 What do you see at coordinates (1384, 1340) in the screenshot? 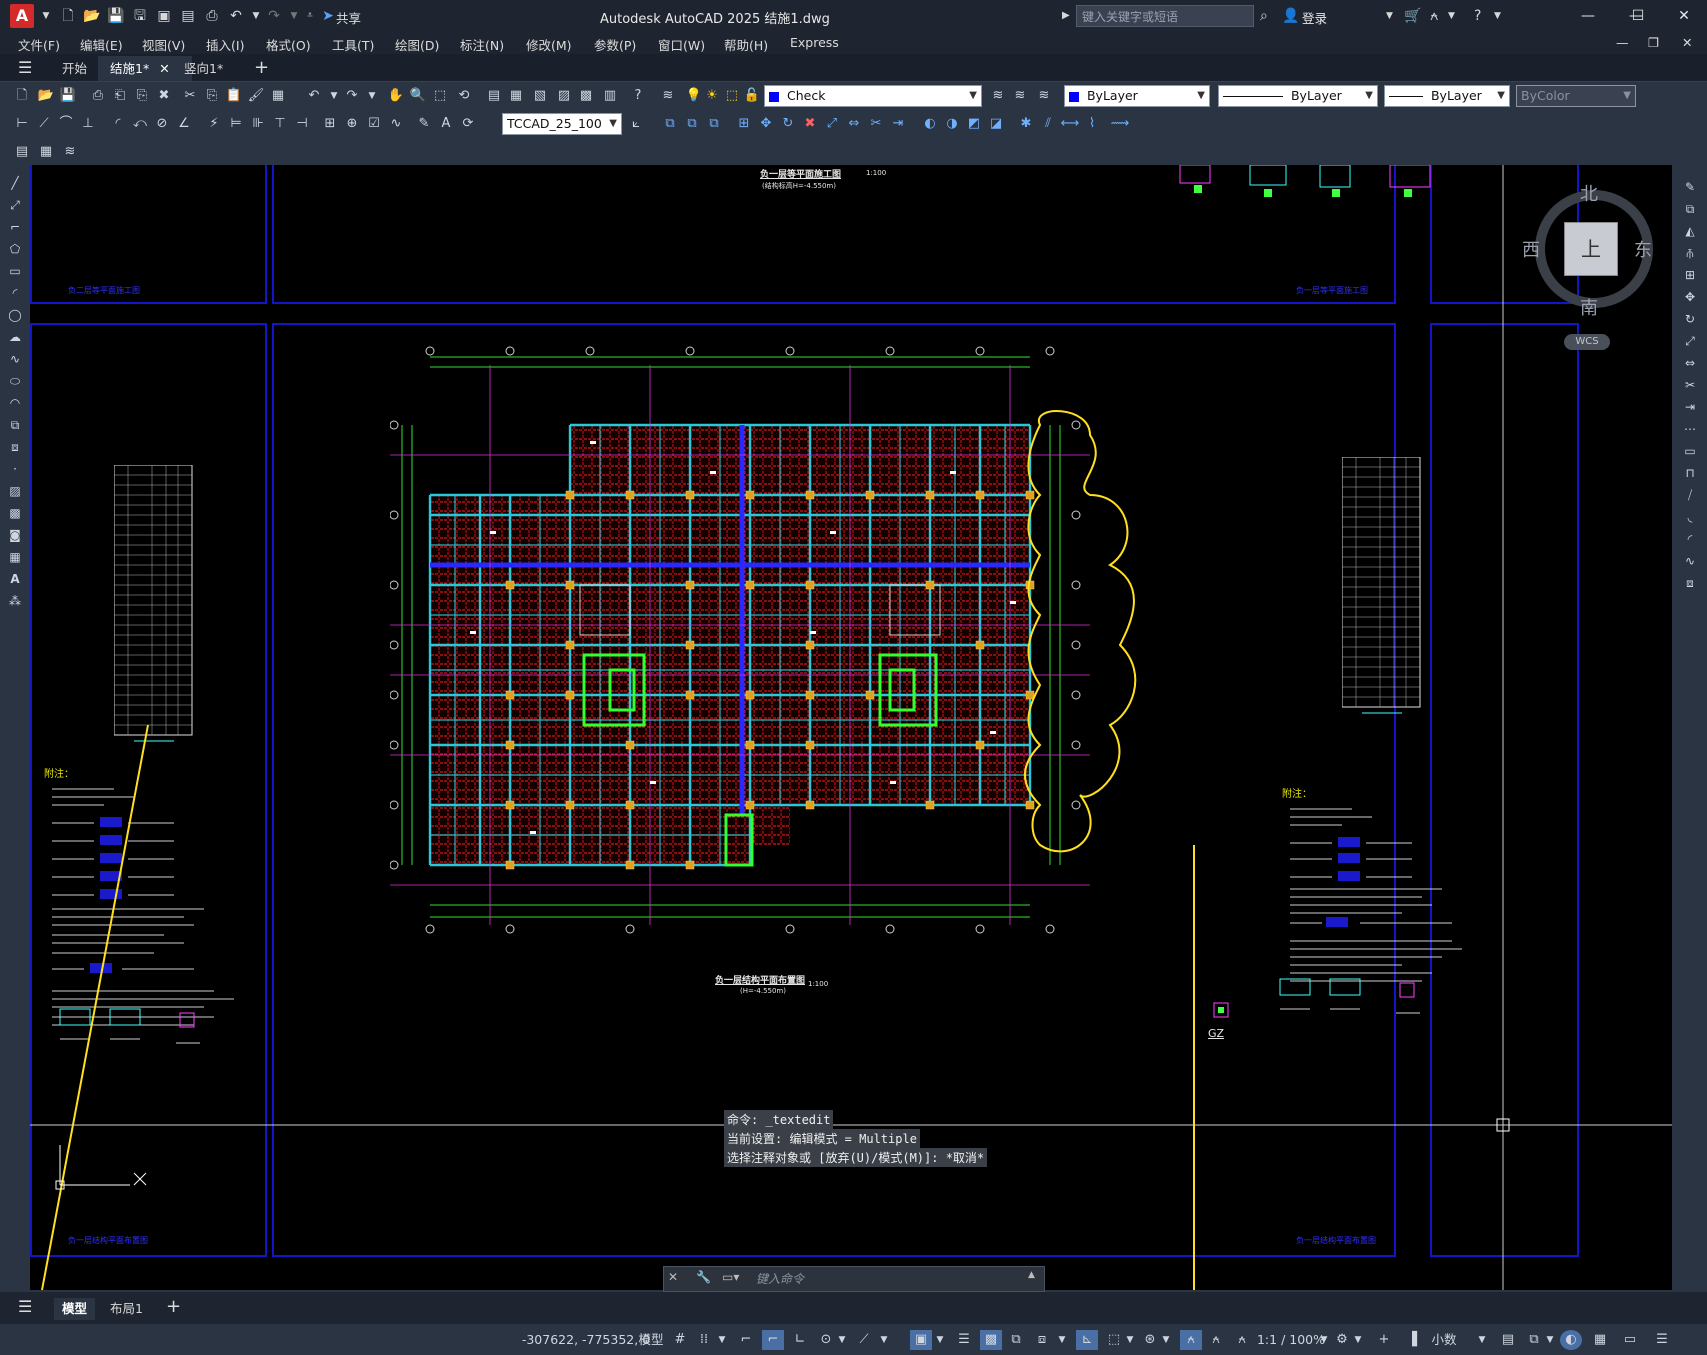
I see `annotation-monitor-plus-icon: +` at bounding box center [1384, 1340].